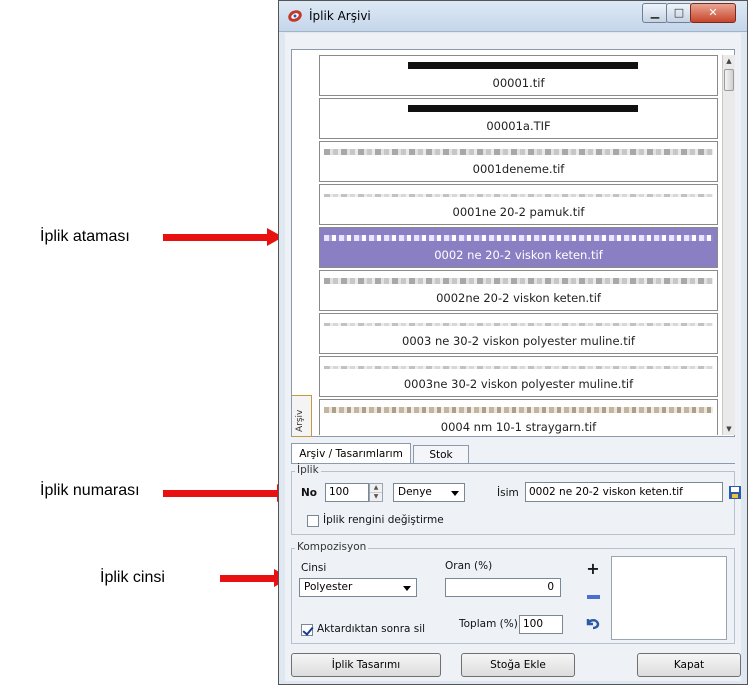  I want to click on ratio-input: 0, so click(503, 587).